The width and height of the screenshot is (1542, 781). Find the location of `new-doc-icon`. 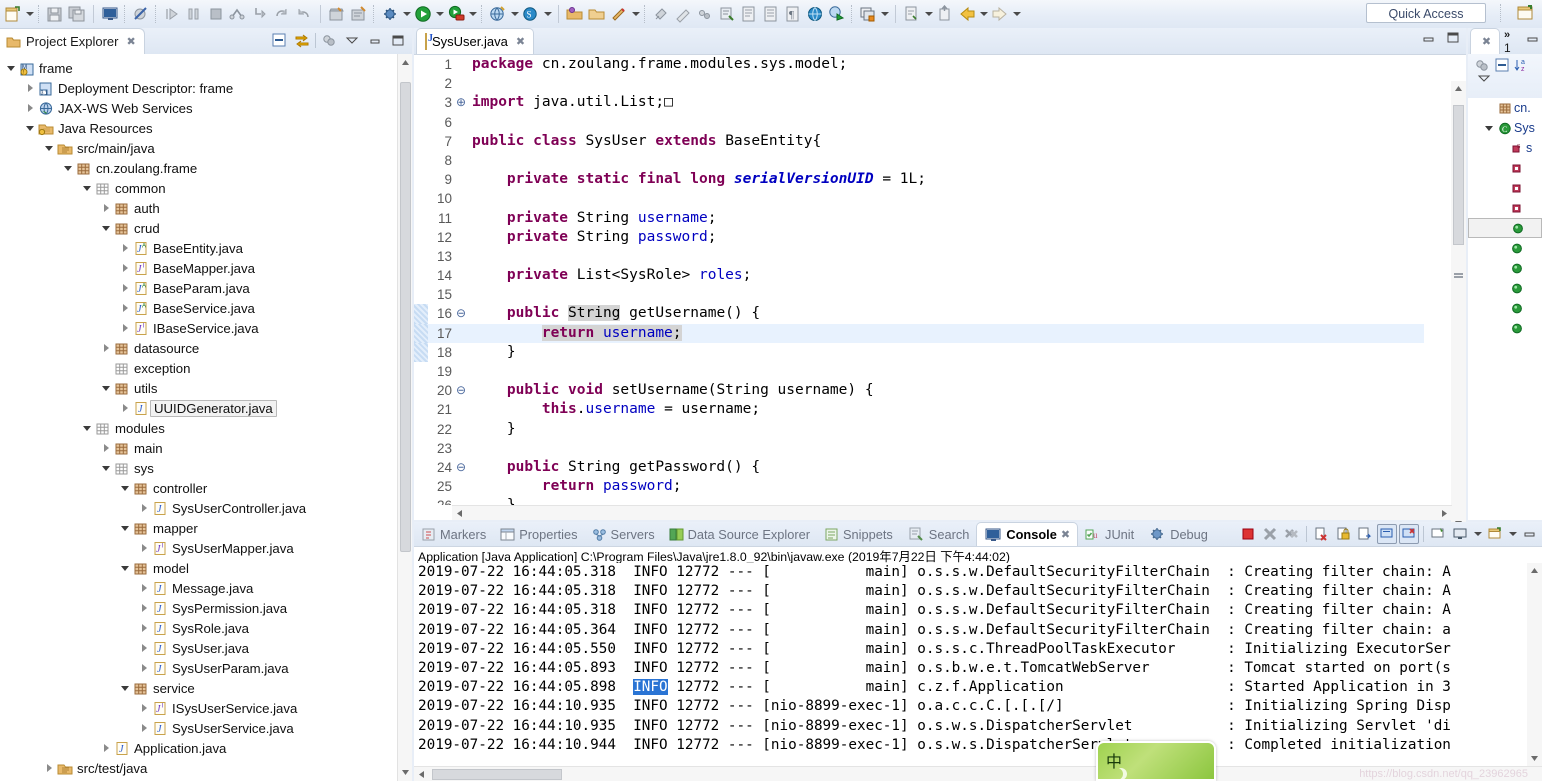

new-doc-icon is located at coordinates (771, 14).